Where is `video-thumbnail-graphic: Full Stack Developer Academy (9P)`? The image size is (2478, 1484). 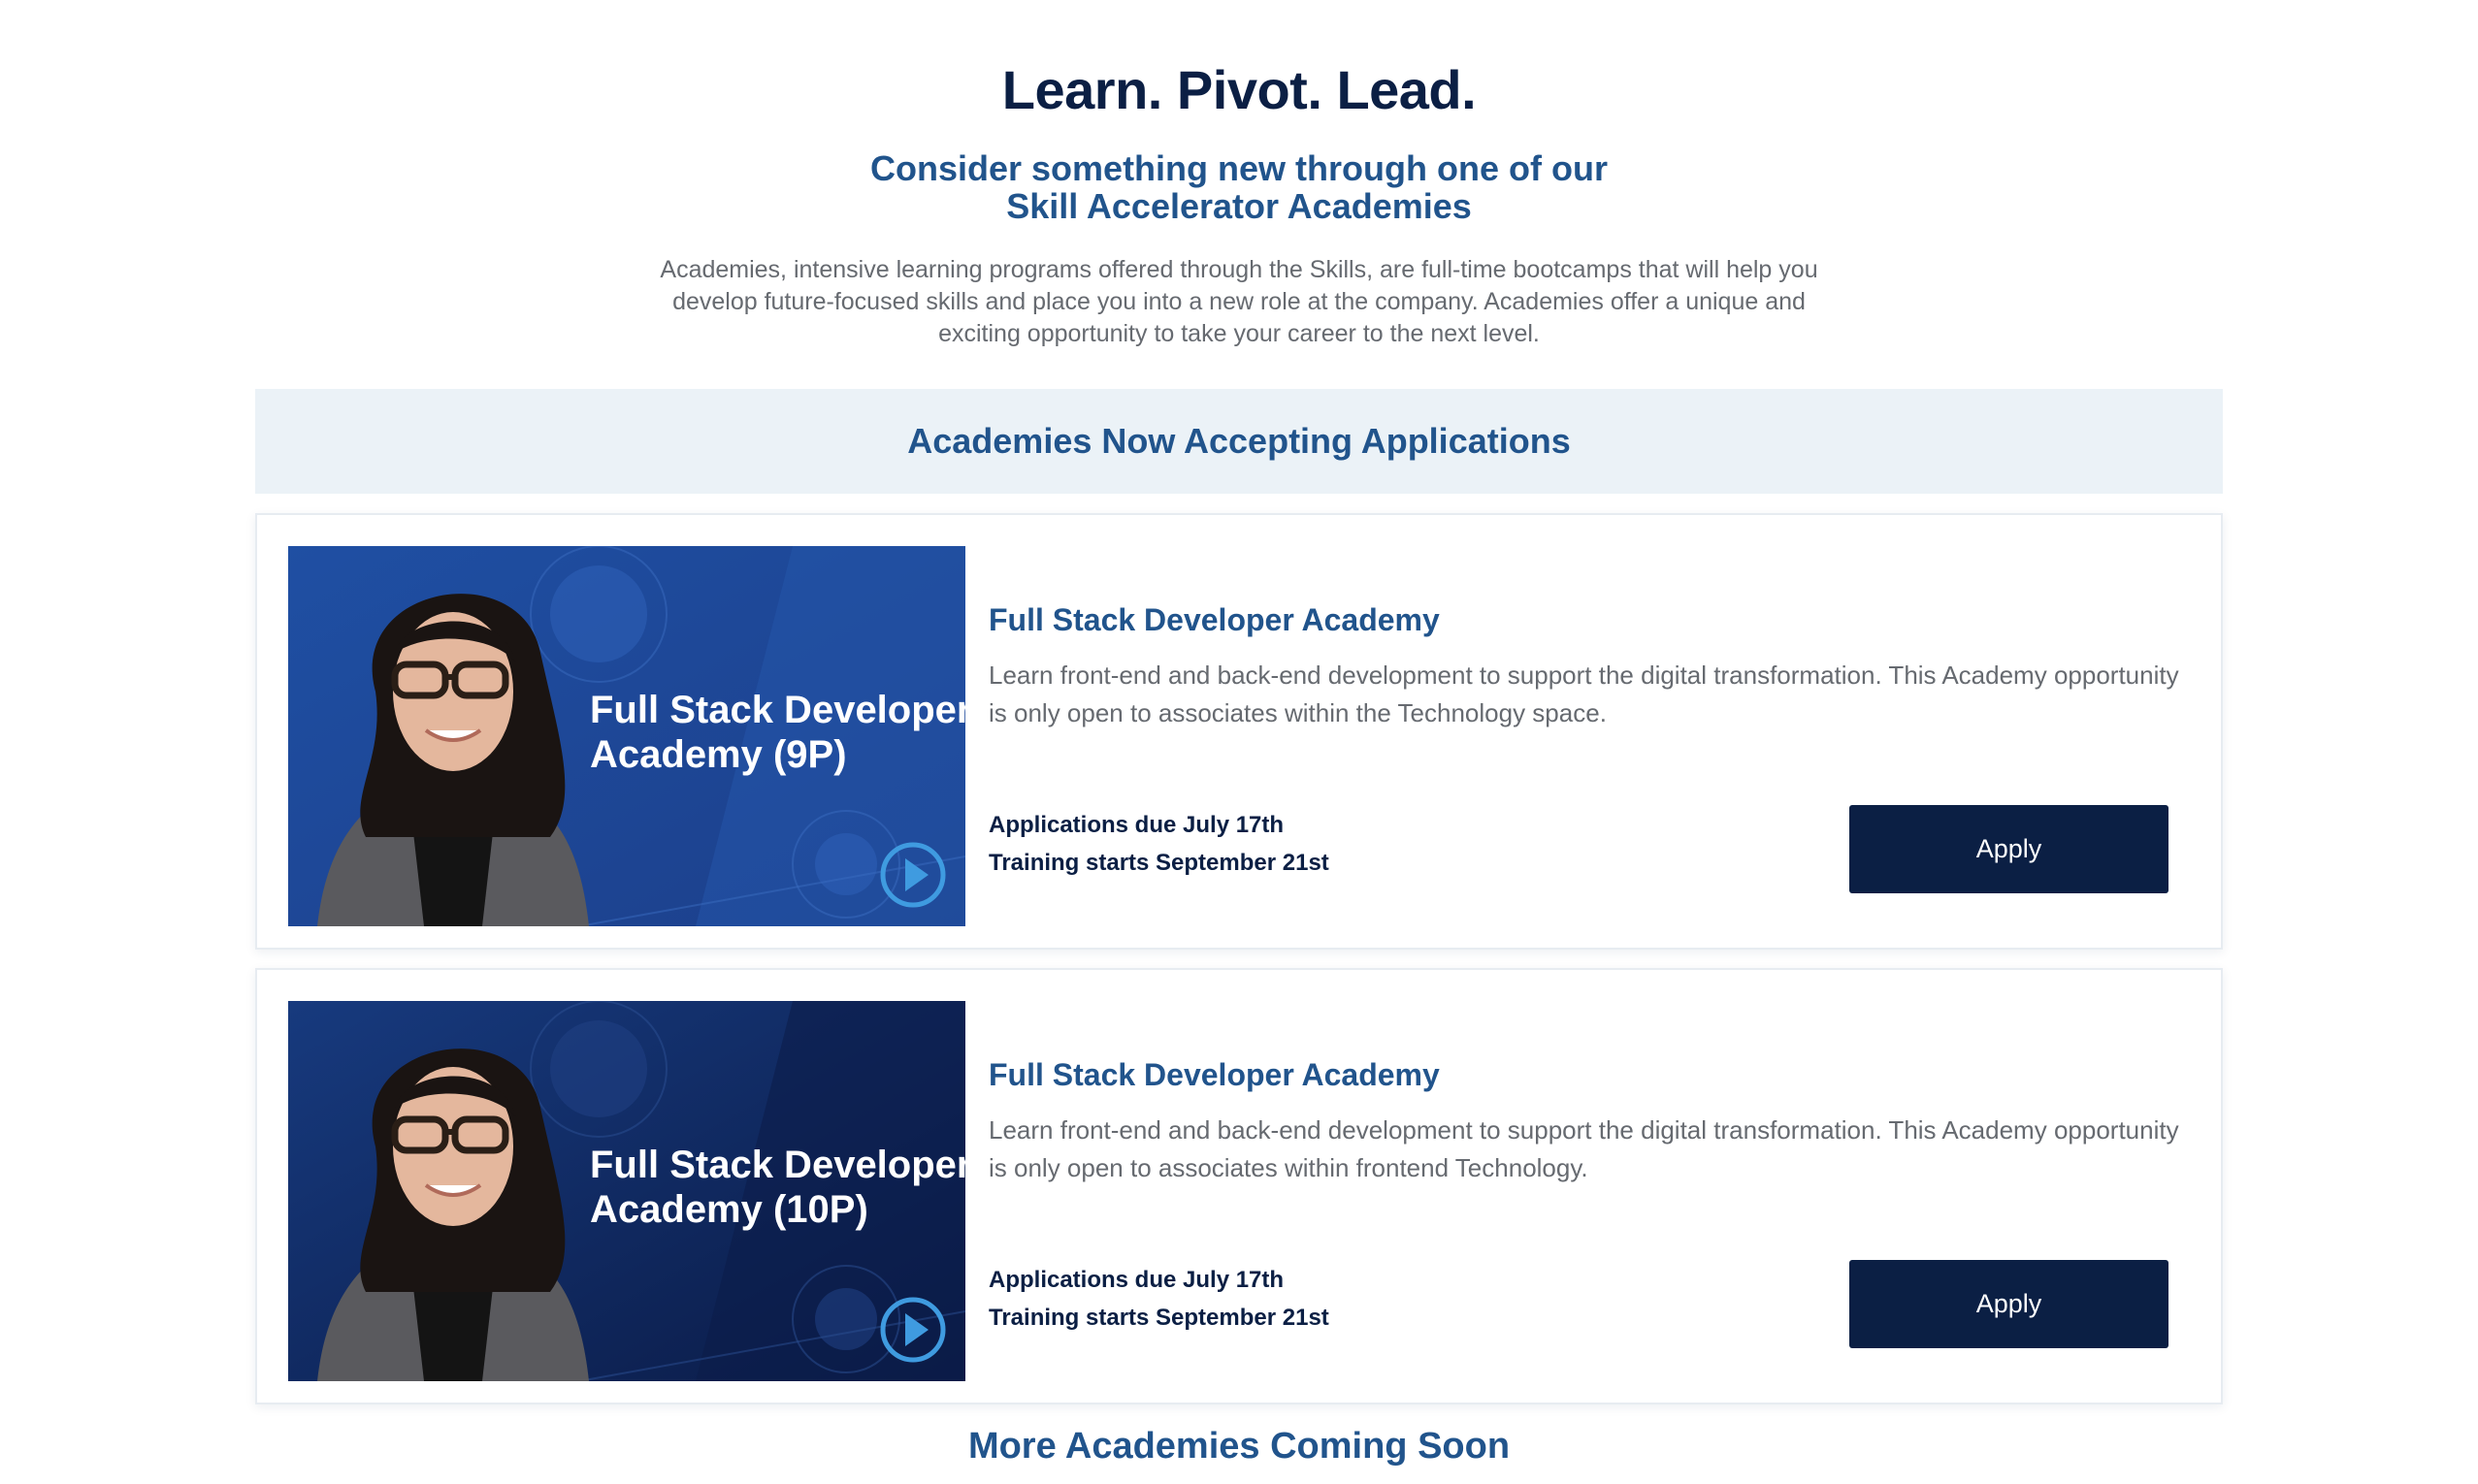
video-thumbnail-graphic: Full Stack Developer Academy (9P) is located at coordinates (627, 736).